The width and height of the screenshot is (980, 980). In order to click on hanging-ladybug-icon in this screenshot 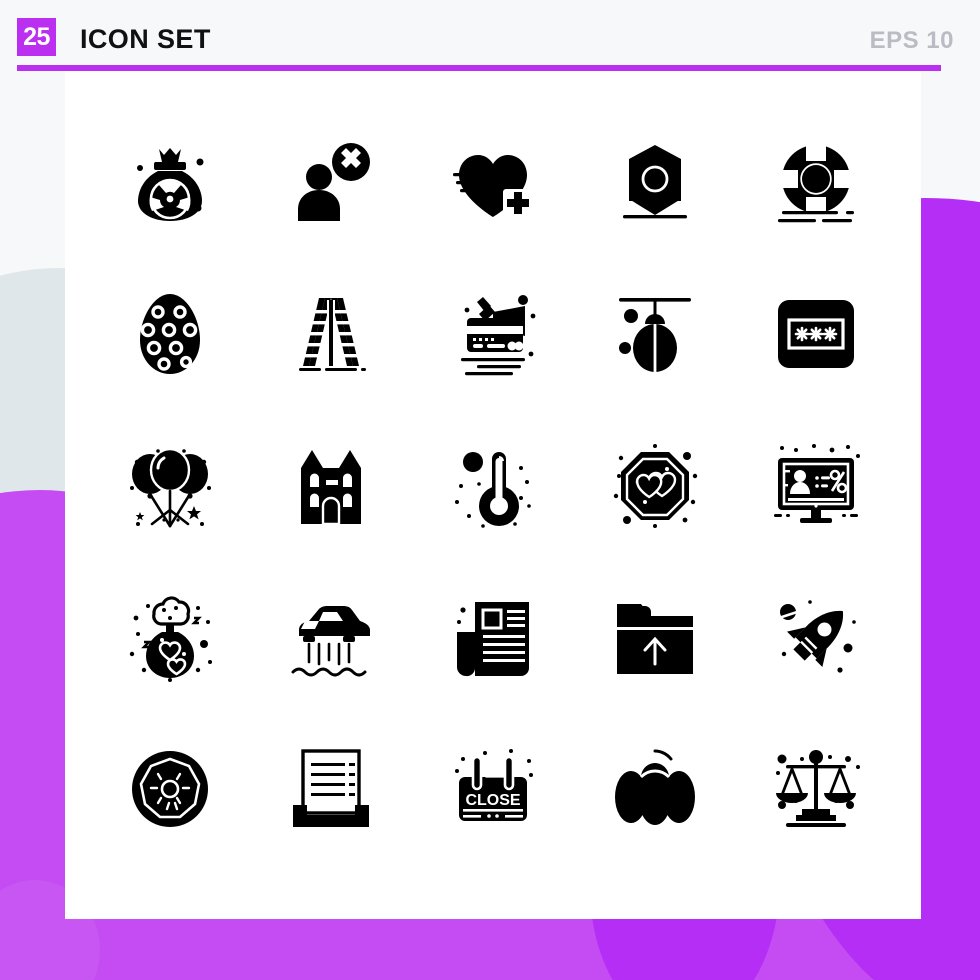, I will do `click(654, 335)`.